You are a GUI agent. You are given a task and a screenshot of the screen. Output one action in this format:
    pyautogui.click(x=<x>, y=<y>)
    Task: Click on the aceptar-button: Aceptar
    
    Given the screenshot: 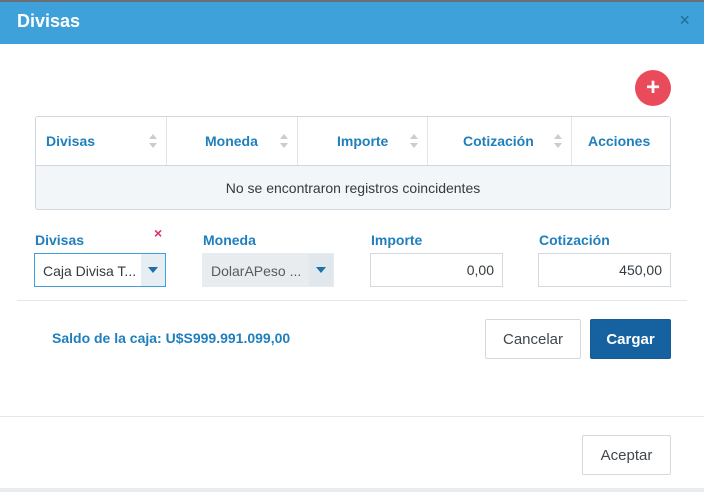 What is the action you would take?
    pyautogui.click(x=626, y=455)
    